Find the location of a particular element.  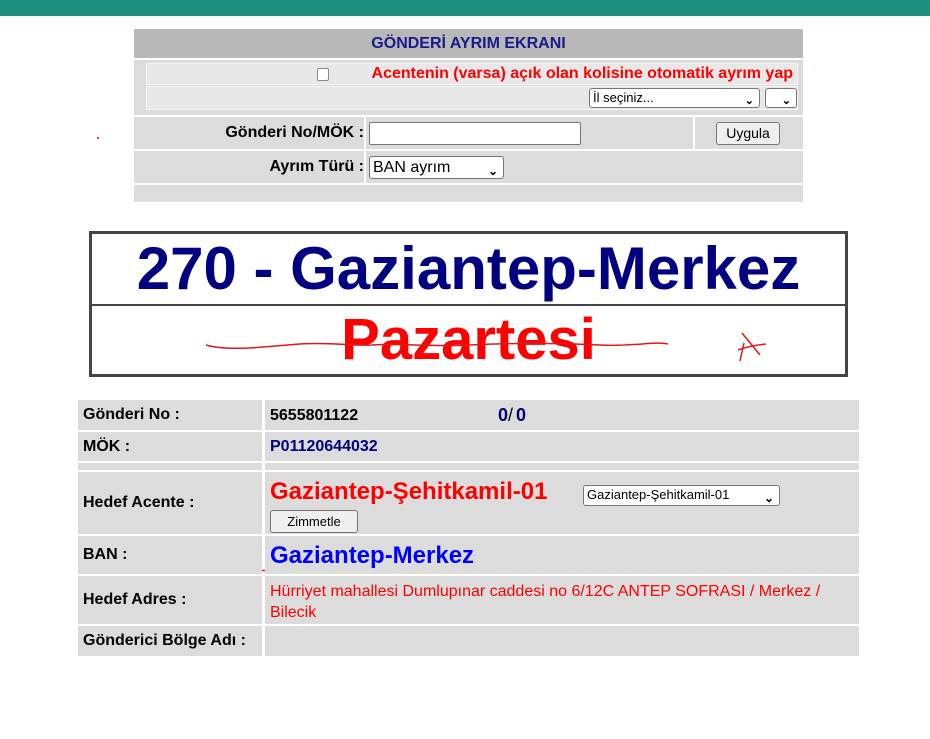

ban-row: BAN : Gaziantep-Merkez is located at coordinates (468, 554).